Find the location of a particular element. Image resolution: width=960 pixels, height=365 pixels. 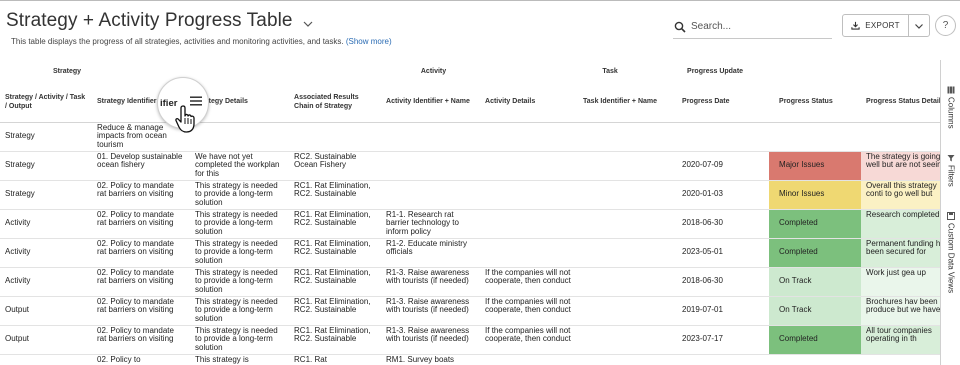

show-more-link: (Show more) is located at coordinates (369, 41).